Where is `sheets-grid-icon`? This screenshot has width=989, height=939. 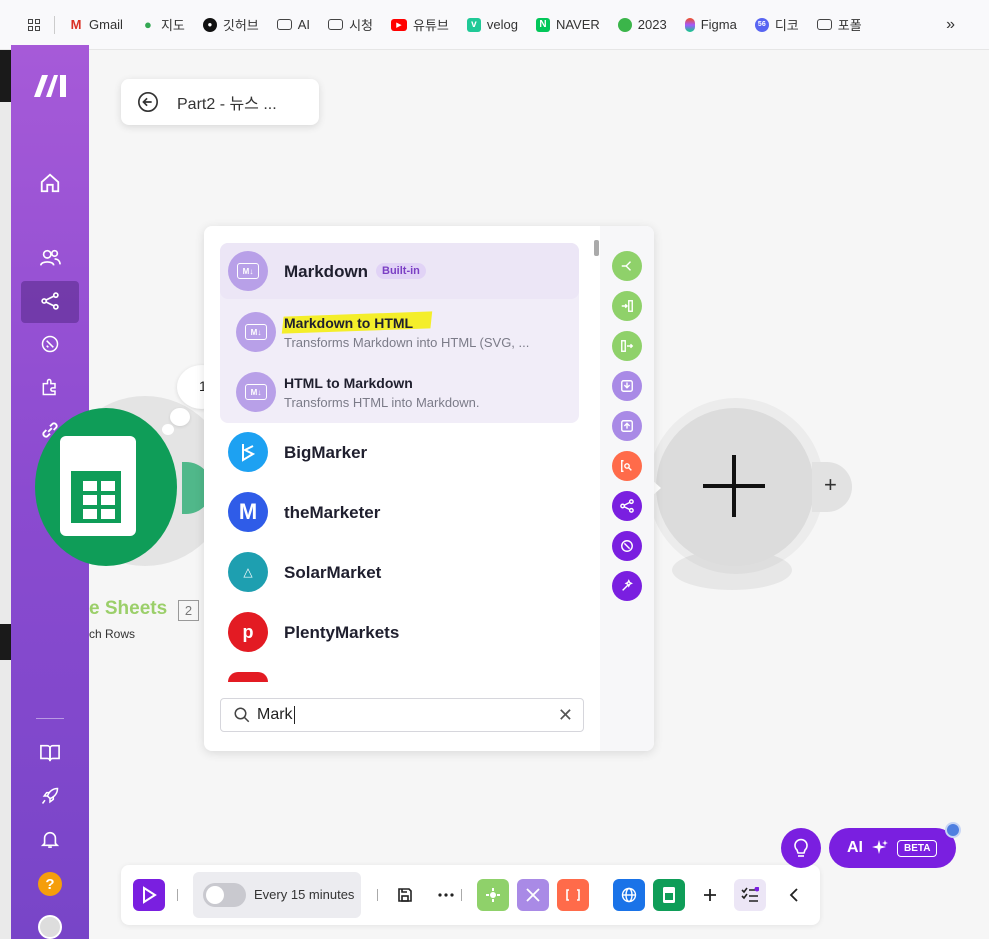
sheets-grid-icon is located at coordinates (96, 497).